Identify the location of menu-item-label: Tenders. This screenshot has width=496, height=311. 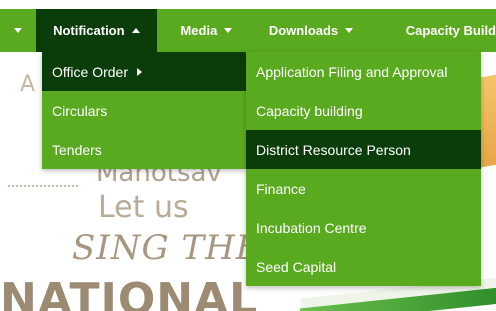
(77, 149).